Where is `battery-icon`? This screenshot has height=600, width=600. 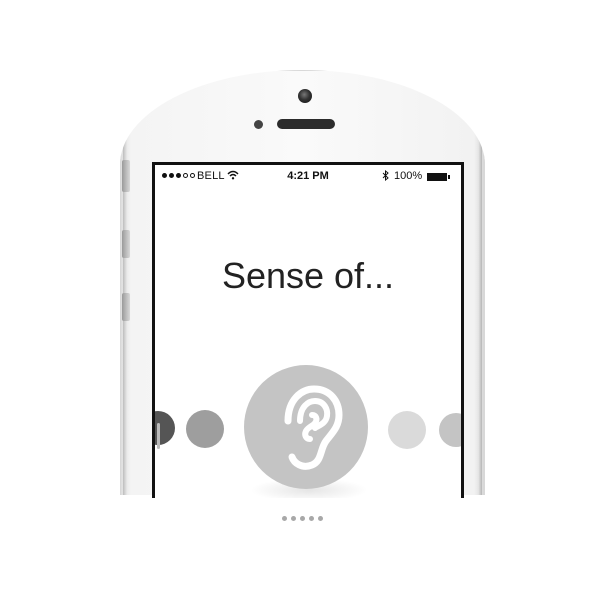 battery-icon is located at coordinates (437, 177).